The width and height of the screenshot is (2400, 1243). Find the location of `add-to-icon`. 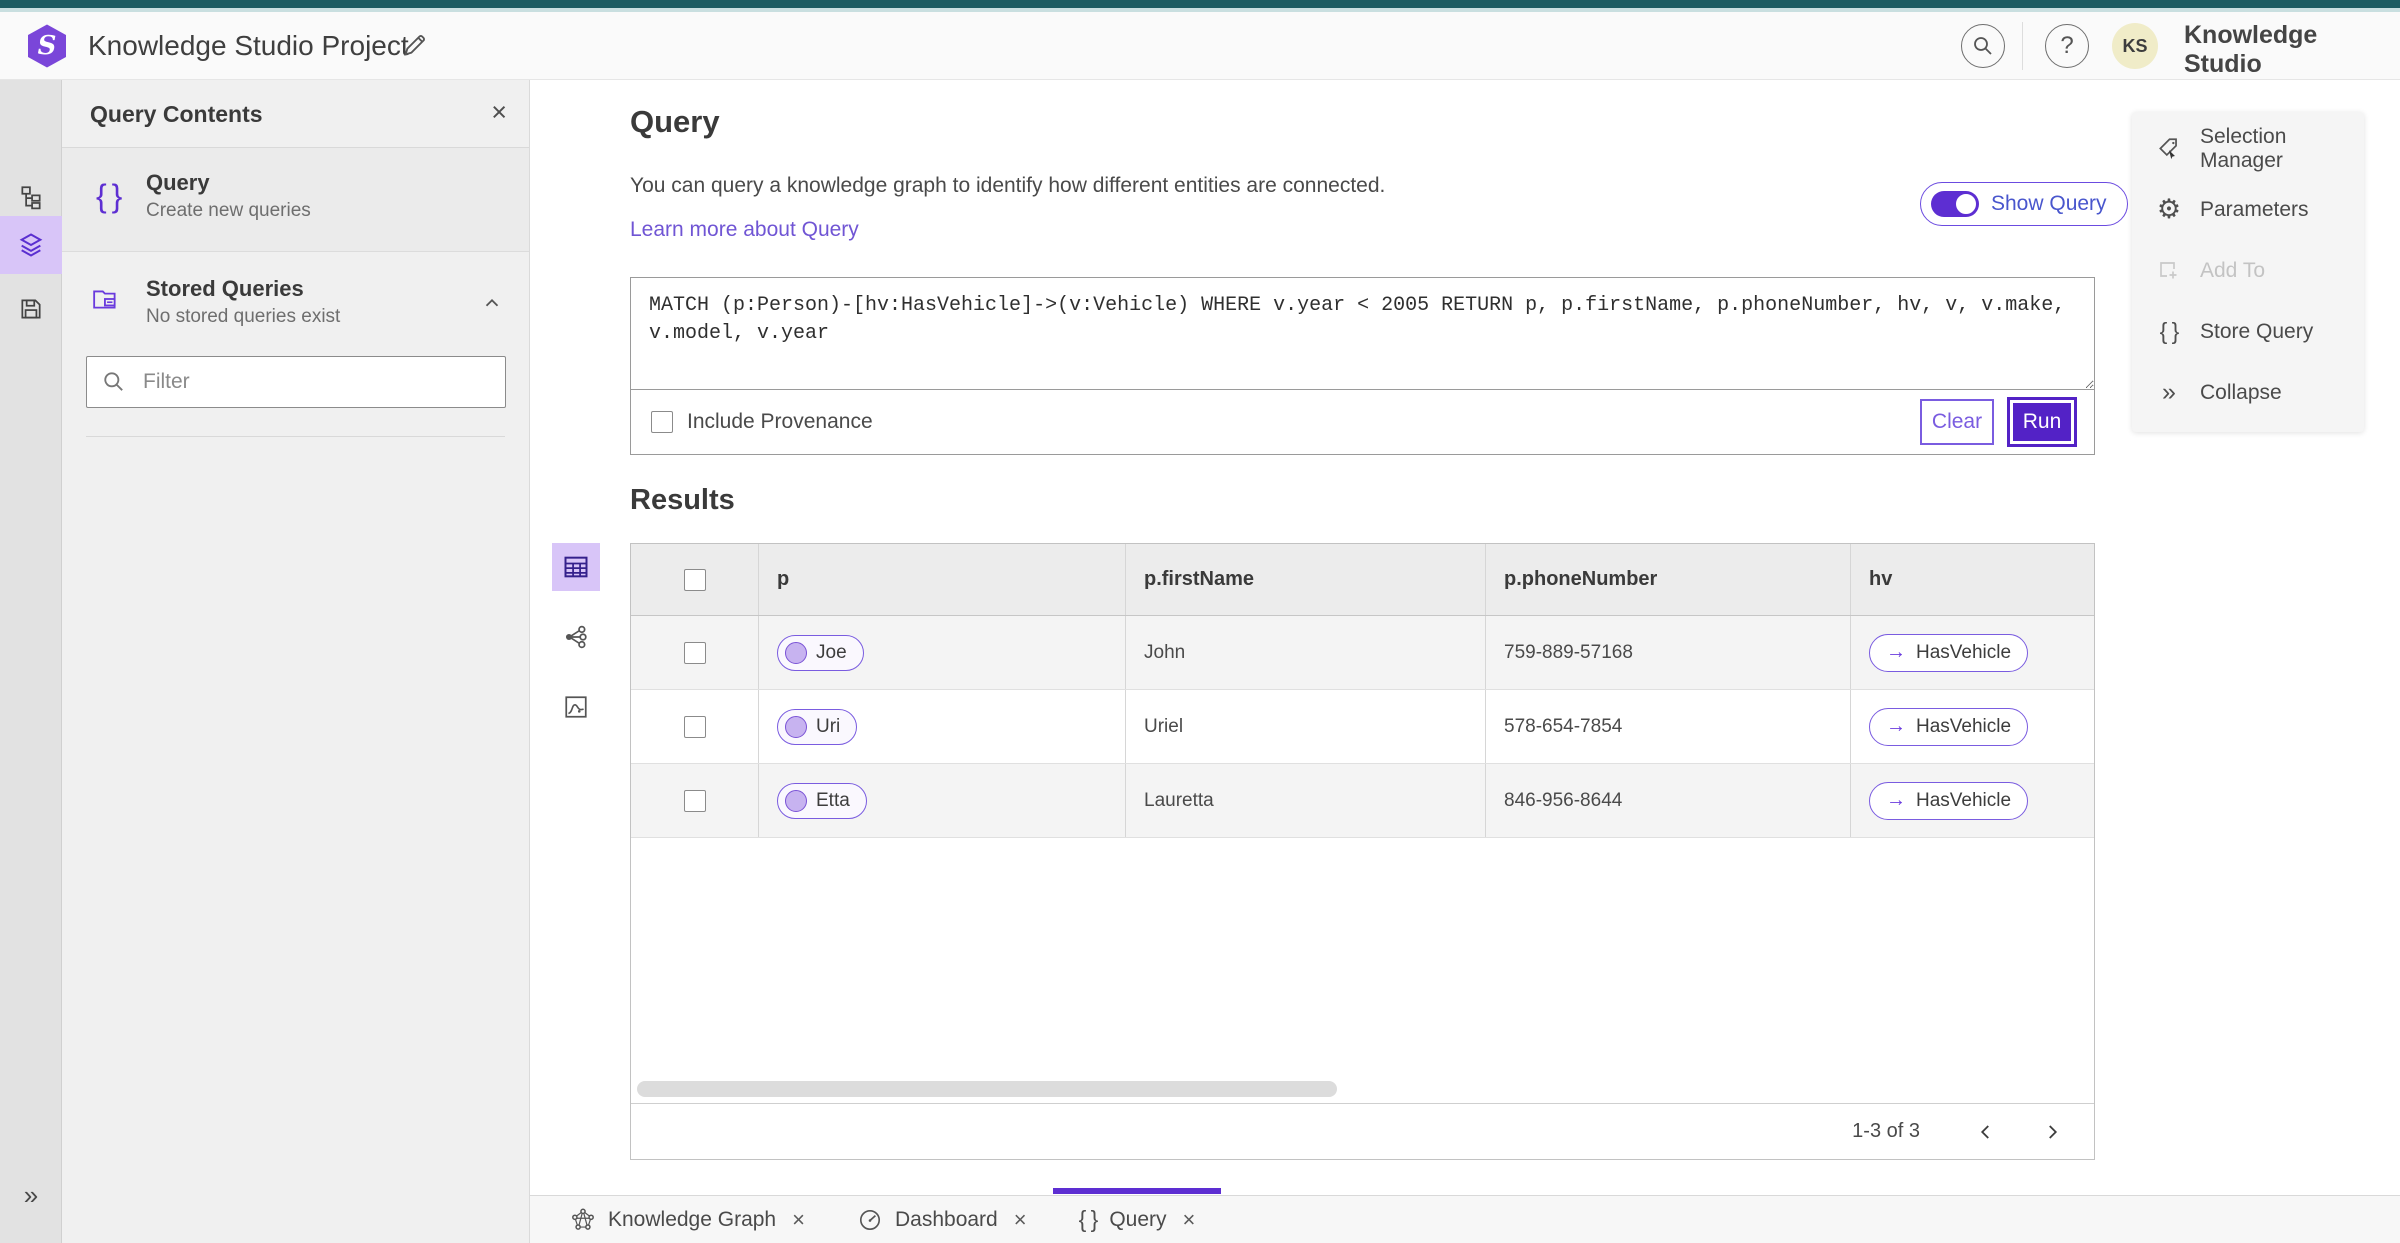

add-to-icon is located at coordinates (2169, 271).